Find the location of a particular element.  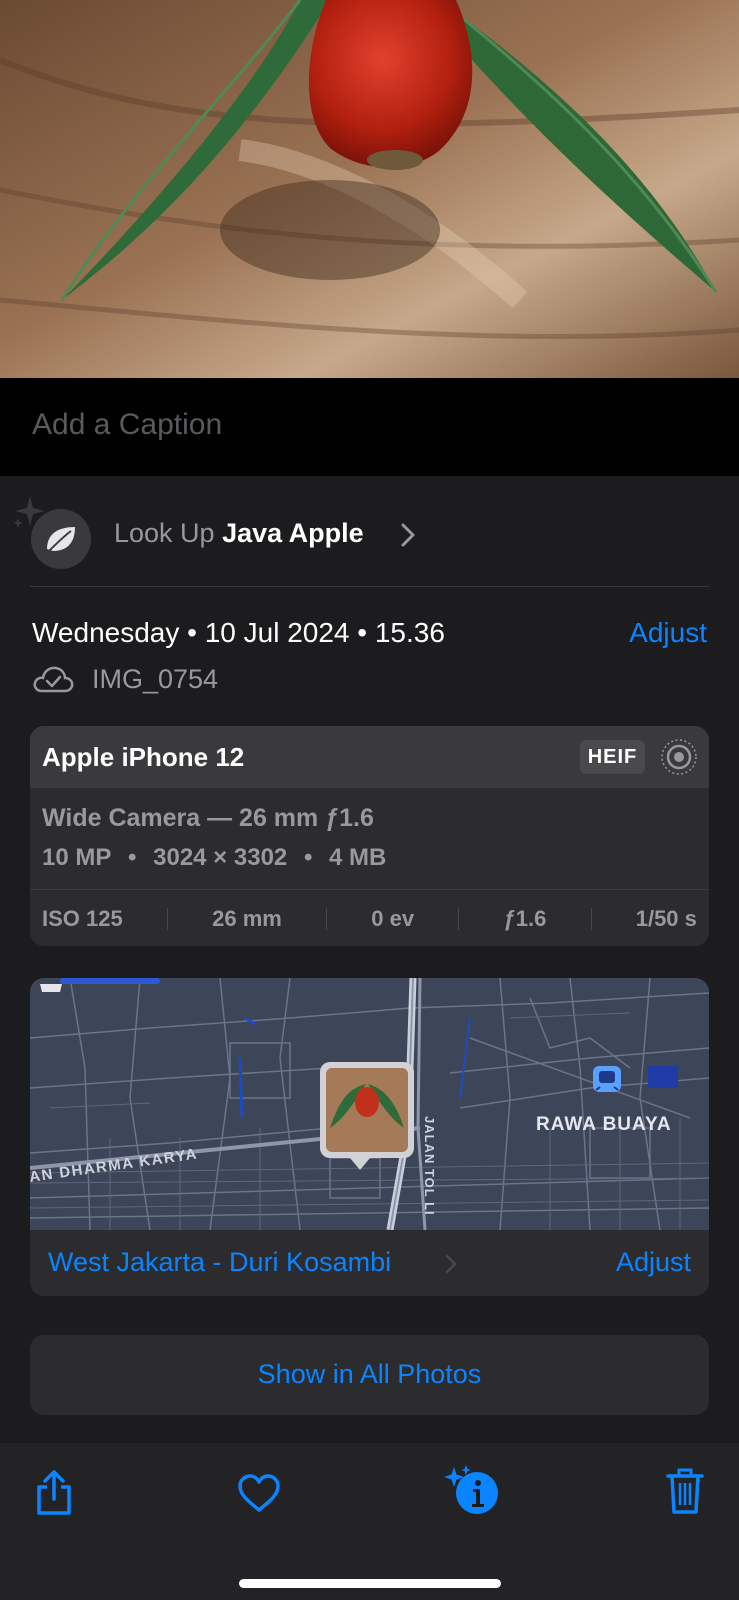

caption-bar: Add a Caption is located at coordinates (369, 427).